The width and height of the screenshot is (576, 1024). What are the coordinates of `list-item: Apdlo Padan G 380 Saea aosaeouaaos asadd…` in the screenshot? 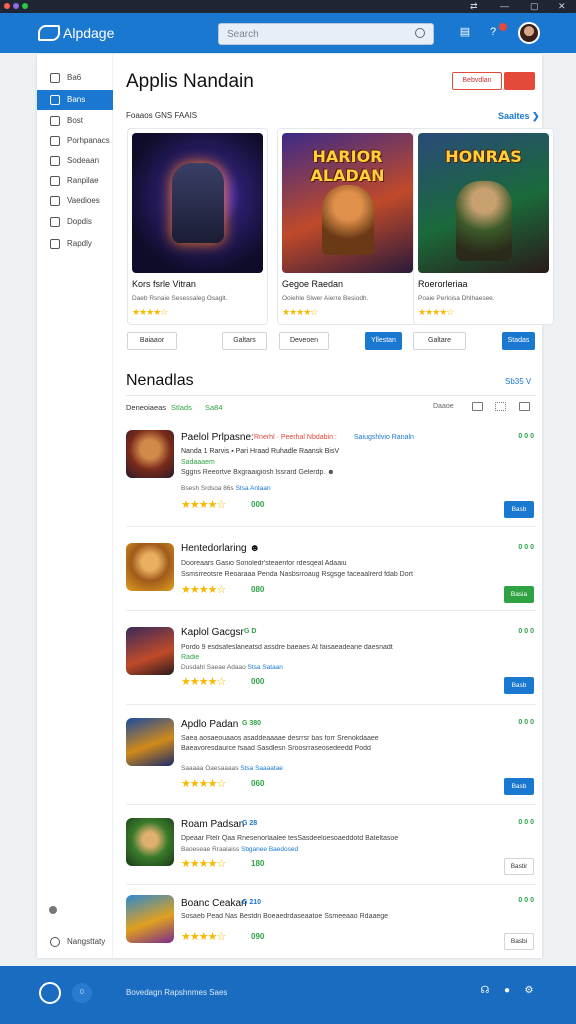 It's located at (331, 755).